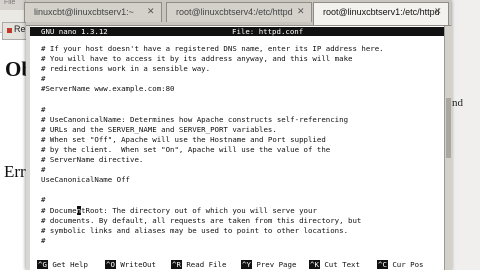 This screenshot has height=270, width=480. I want to click on nano-file-label: File: httpd.conf, so click(268, 31).